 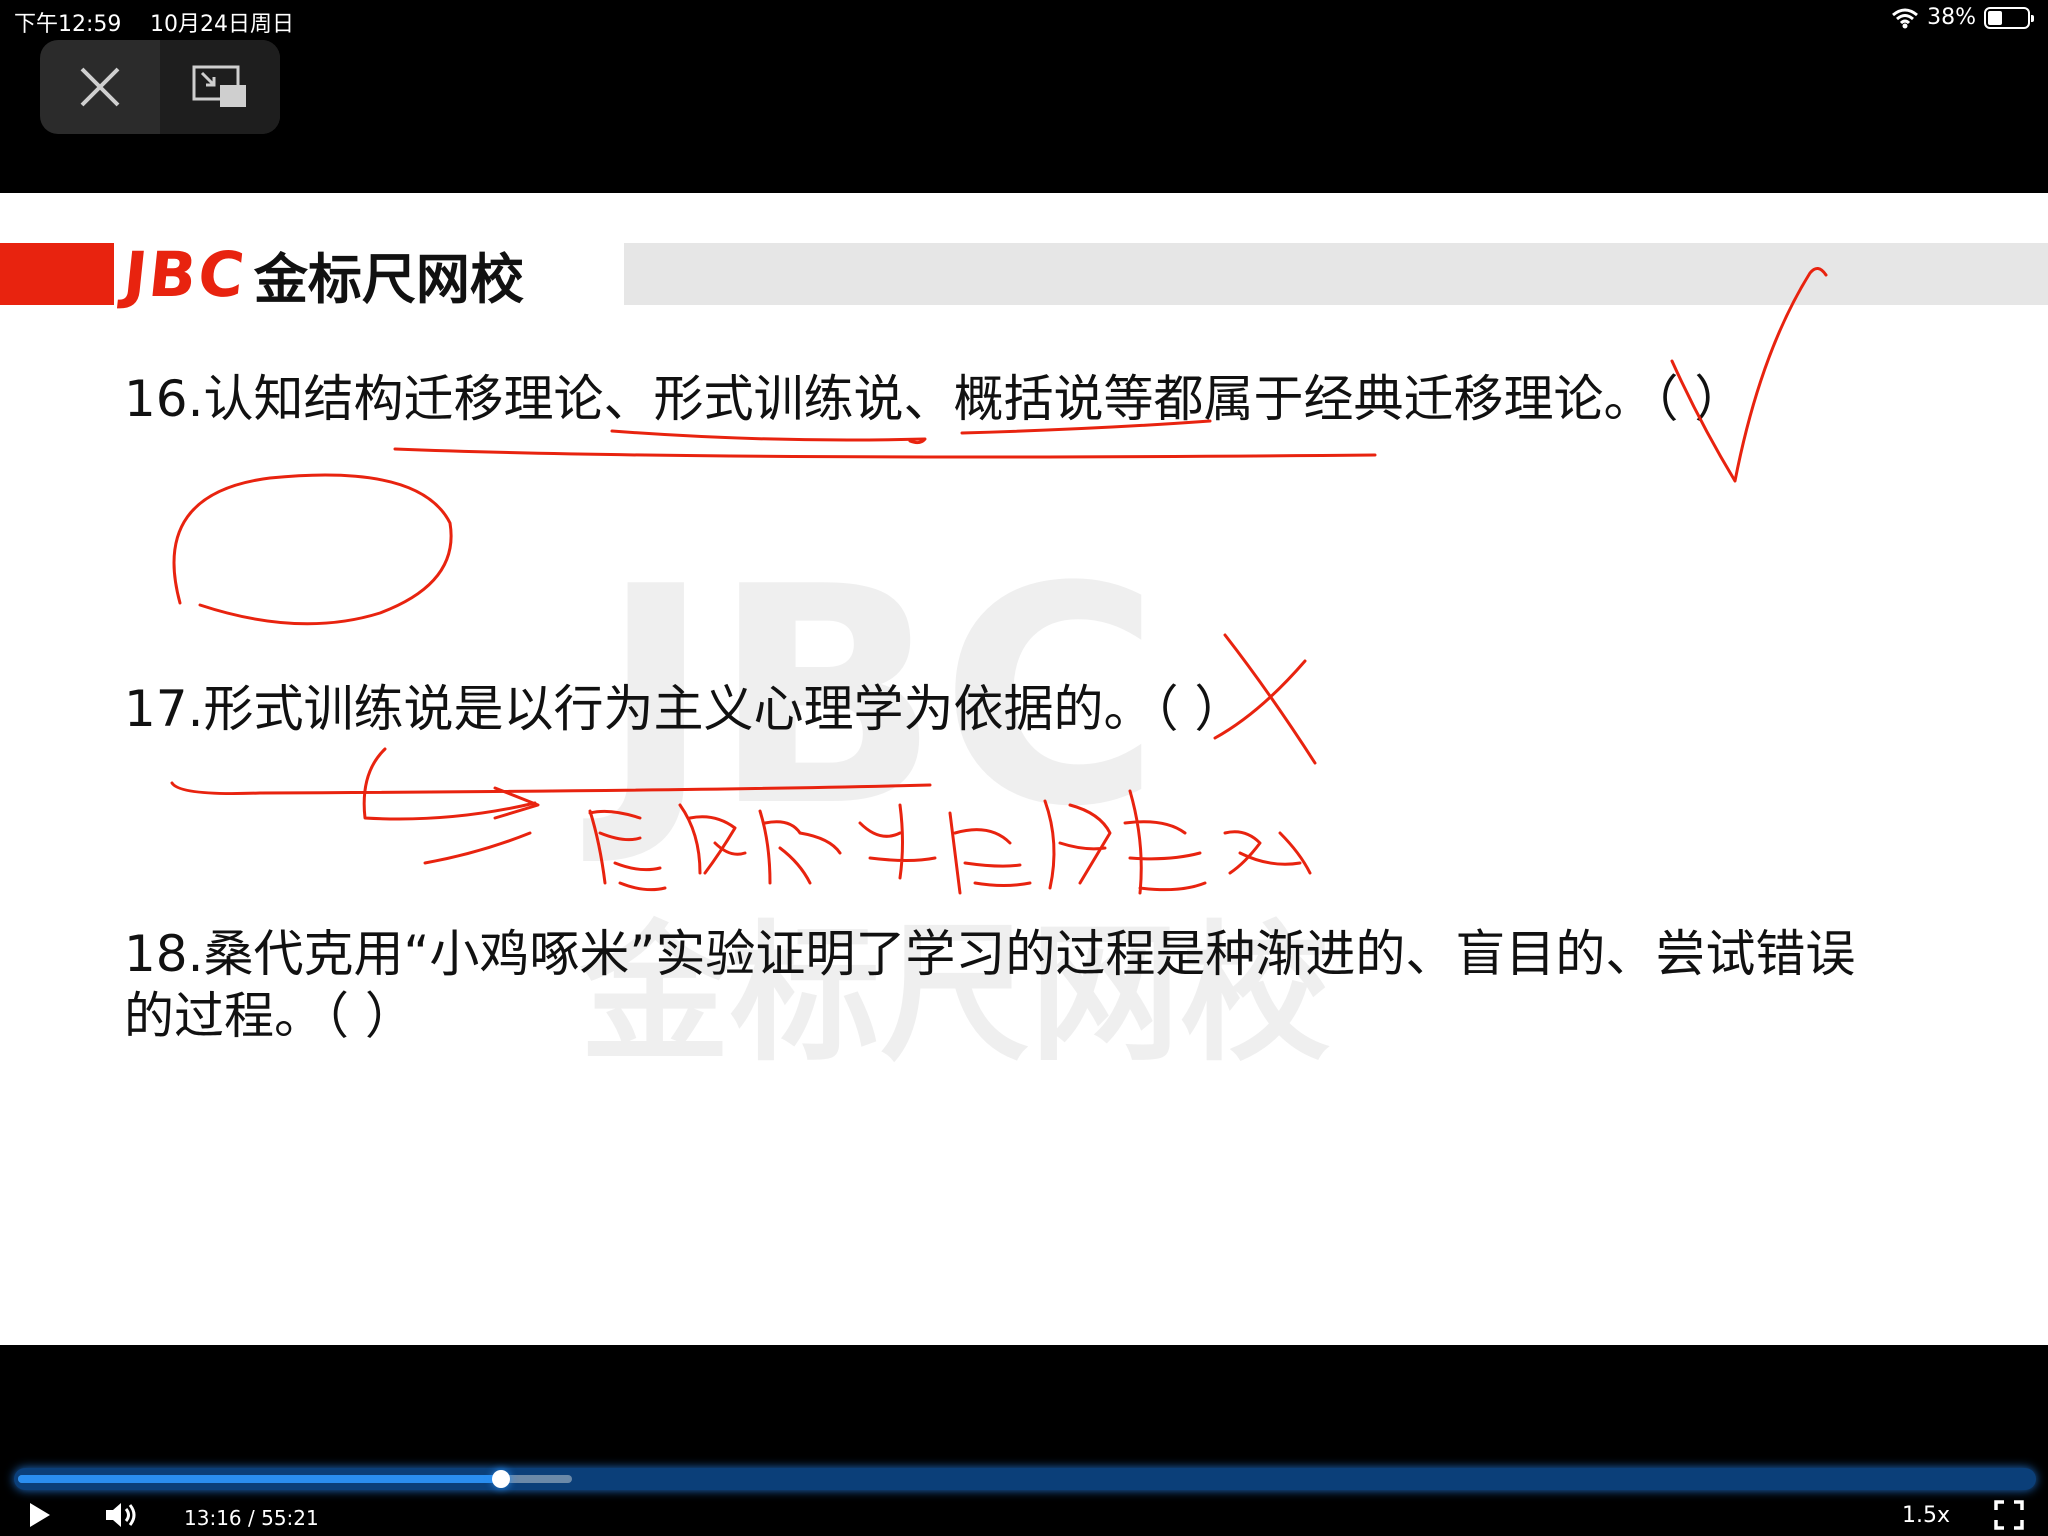 I want to click on player-top-controls, so click(x=160, y=87).